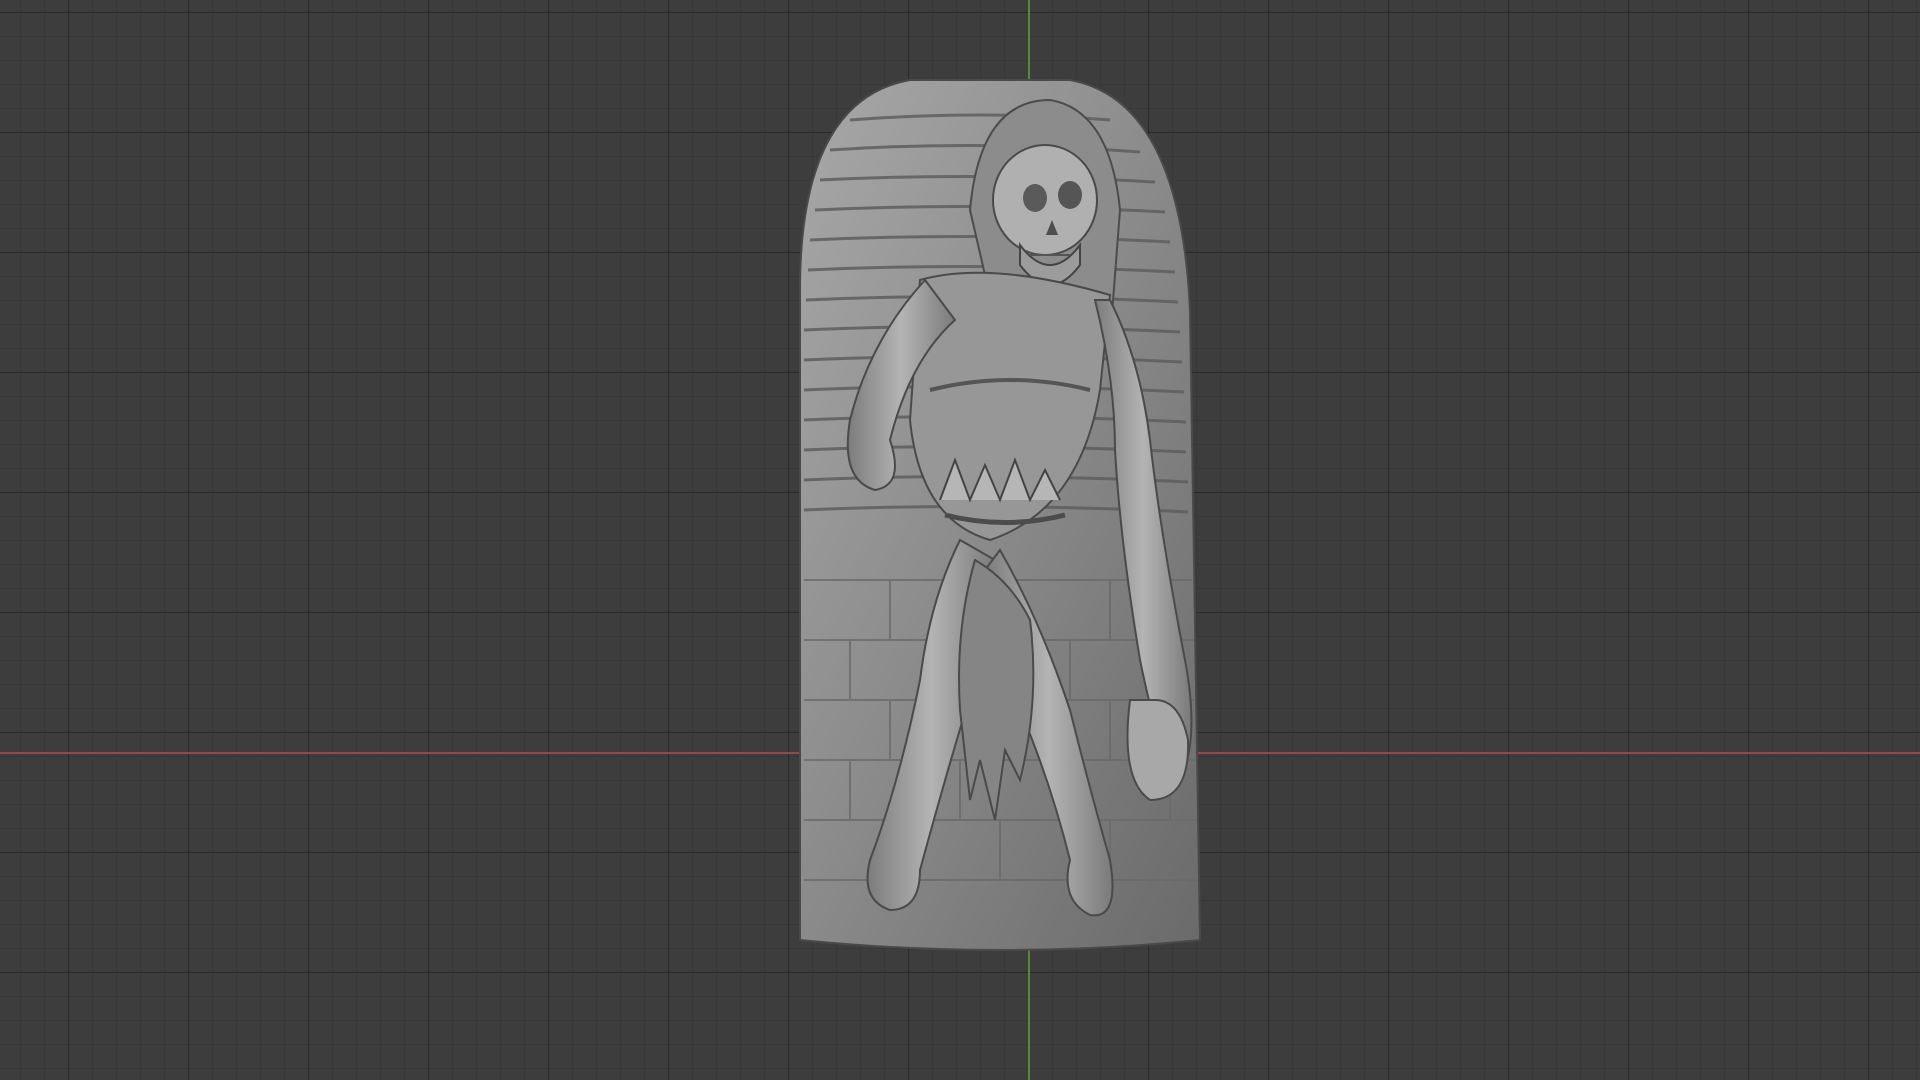 This screenshot has width=1920, height=1080. I want to click on right-hand, so click(1158, 750).